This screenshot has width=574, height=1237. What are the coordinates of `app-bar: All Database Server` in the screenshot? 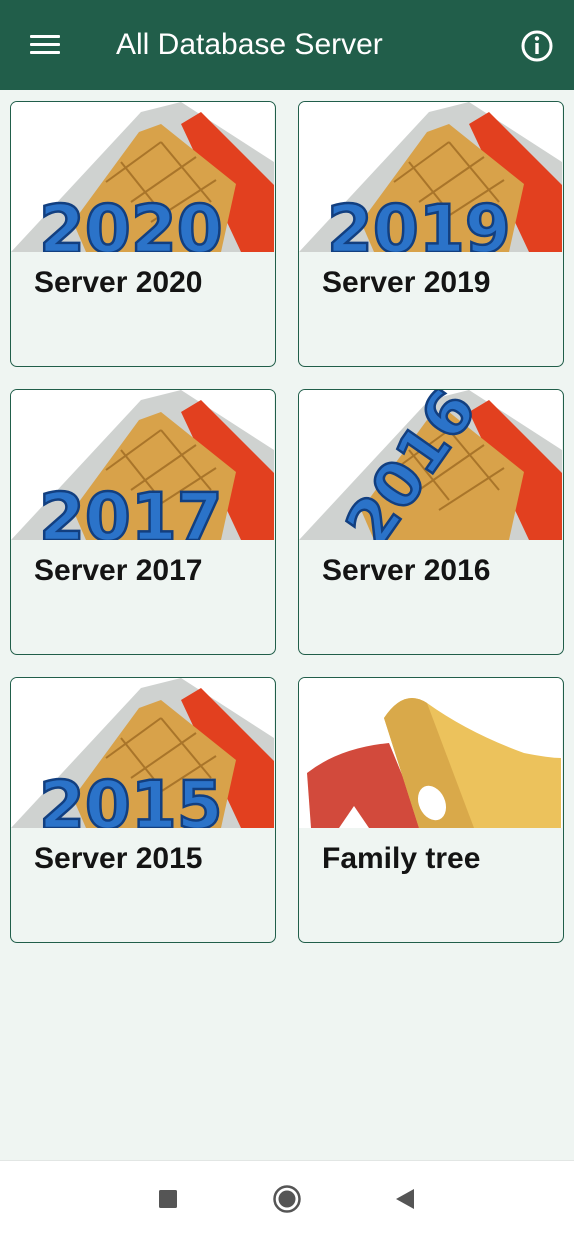 It's located at (287, 45).